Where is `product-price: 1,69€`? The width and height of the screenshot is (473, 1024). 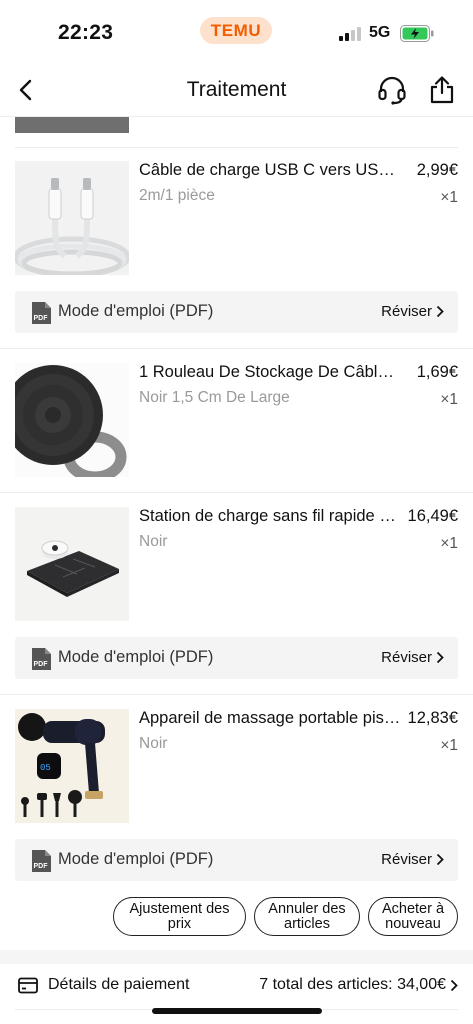
product-price: 1,69€ is located at coordinates (437, 372).